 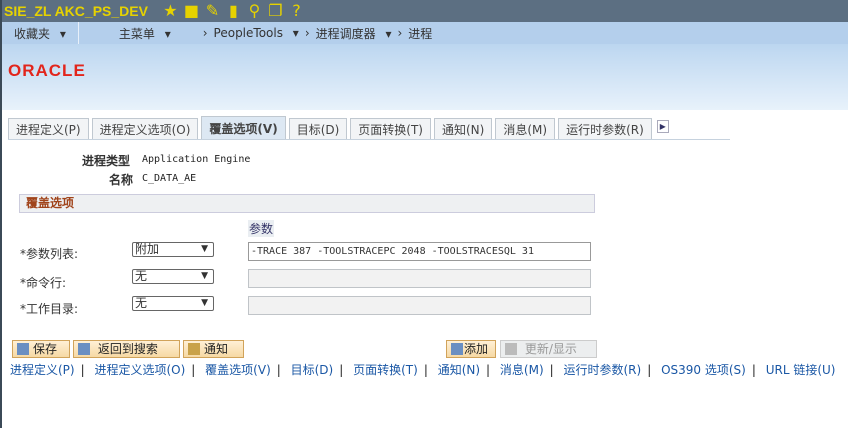 I want to click on tab-destination: 目标(D), so click(x=318, y=128).